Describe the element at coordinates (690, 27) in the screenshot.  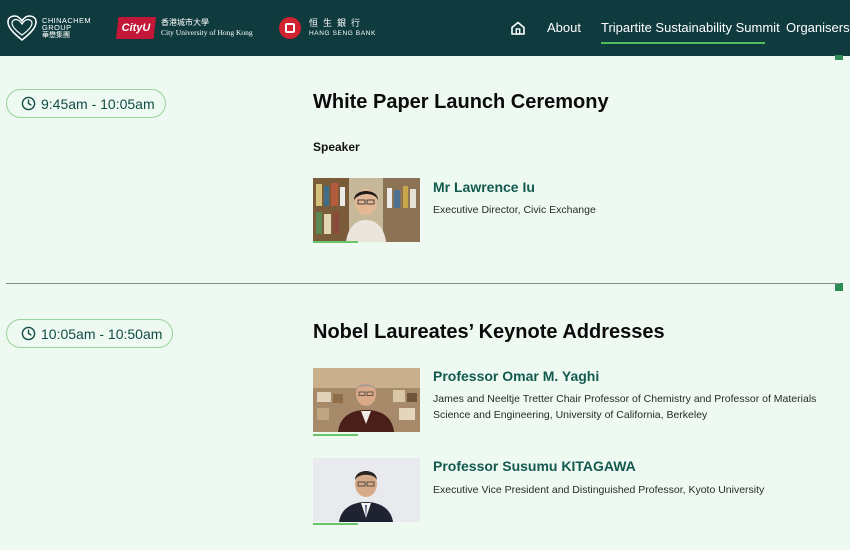
I see `nav-tripartite-summit: Tripartite Sustainability Summit` at that location.